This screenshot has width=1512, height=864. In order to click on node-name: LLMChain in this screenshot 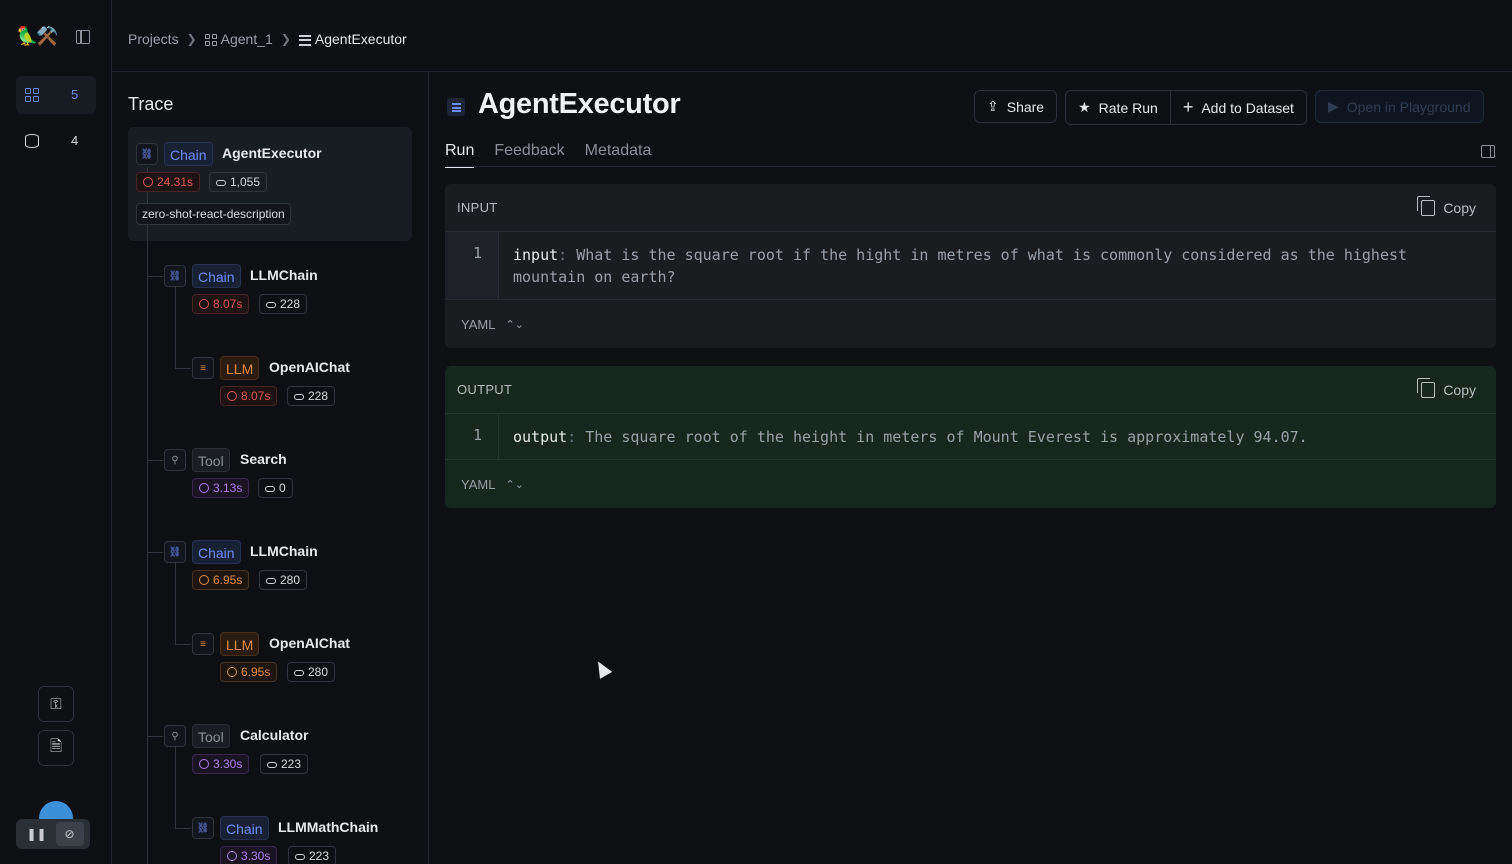, I will do `click(284, 275)`.